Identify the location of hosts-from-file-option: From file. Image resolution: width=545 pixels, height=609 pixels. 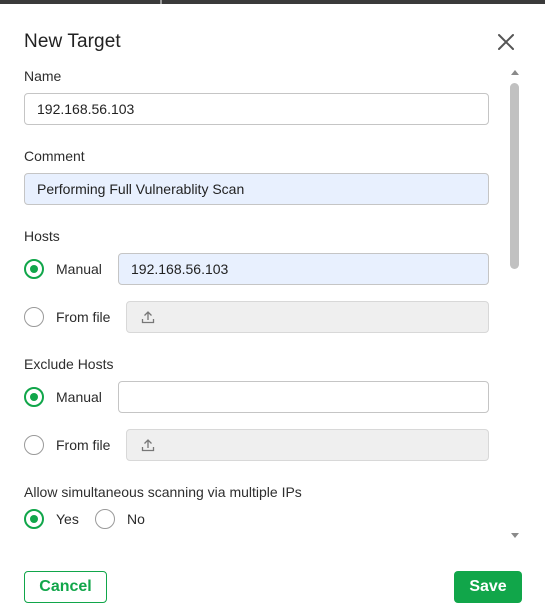
(67, 317).